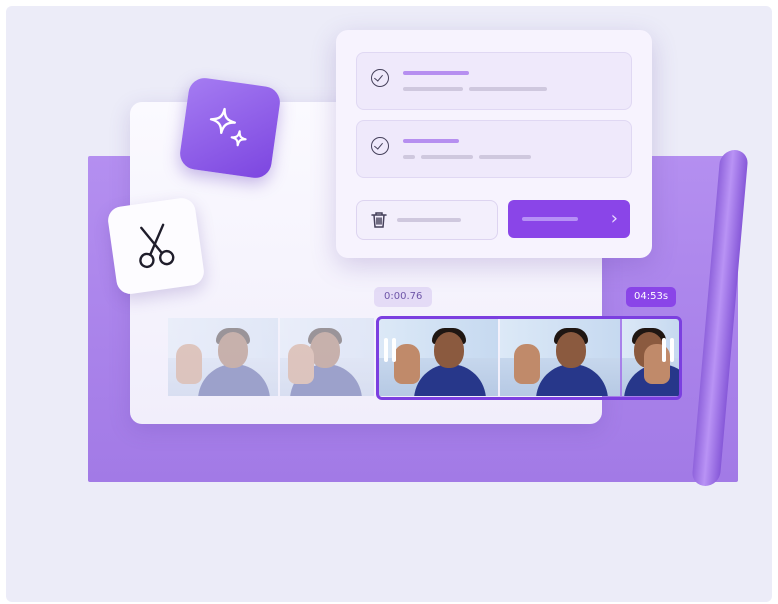 This screenshot has width=778, height=604. I want to click on sparkles-icon, so click(228, 127).